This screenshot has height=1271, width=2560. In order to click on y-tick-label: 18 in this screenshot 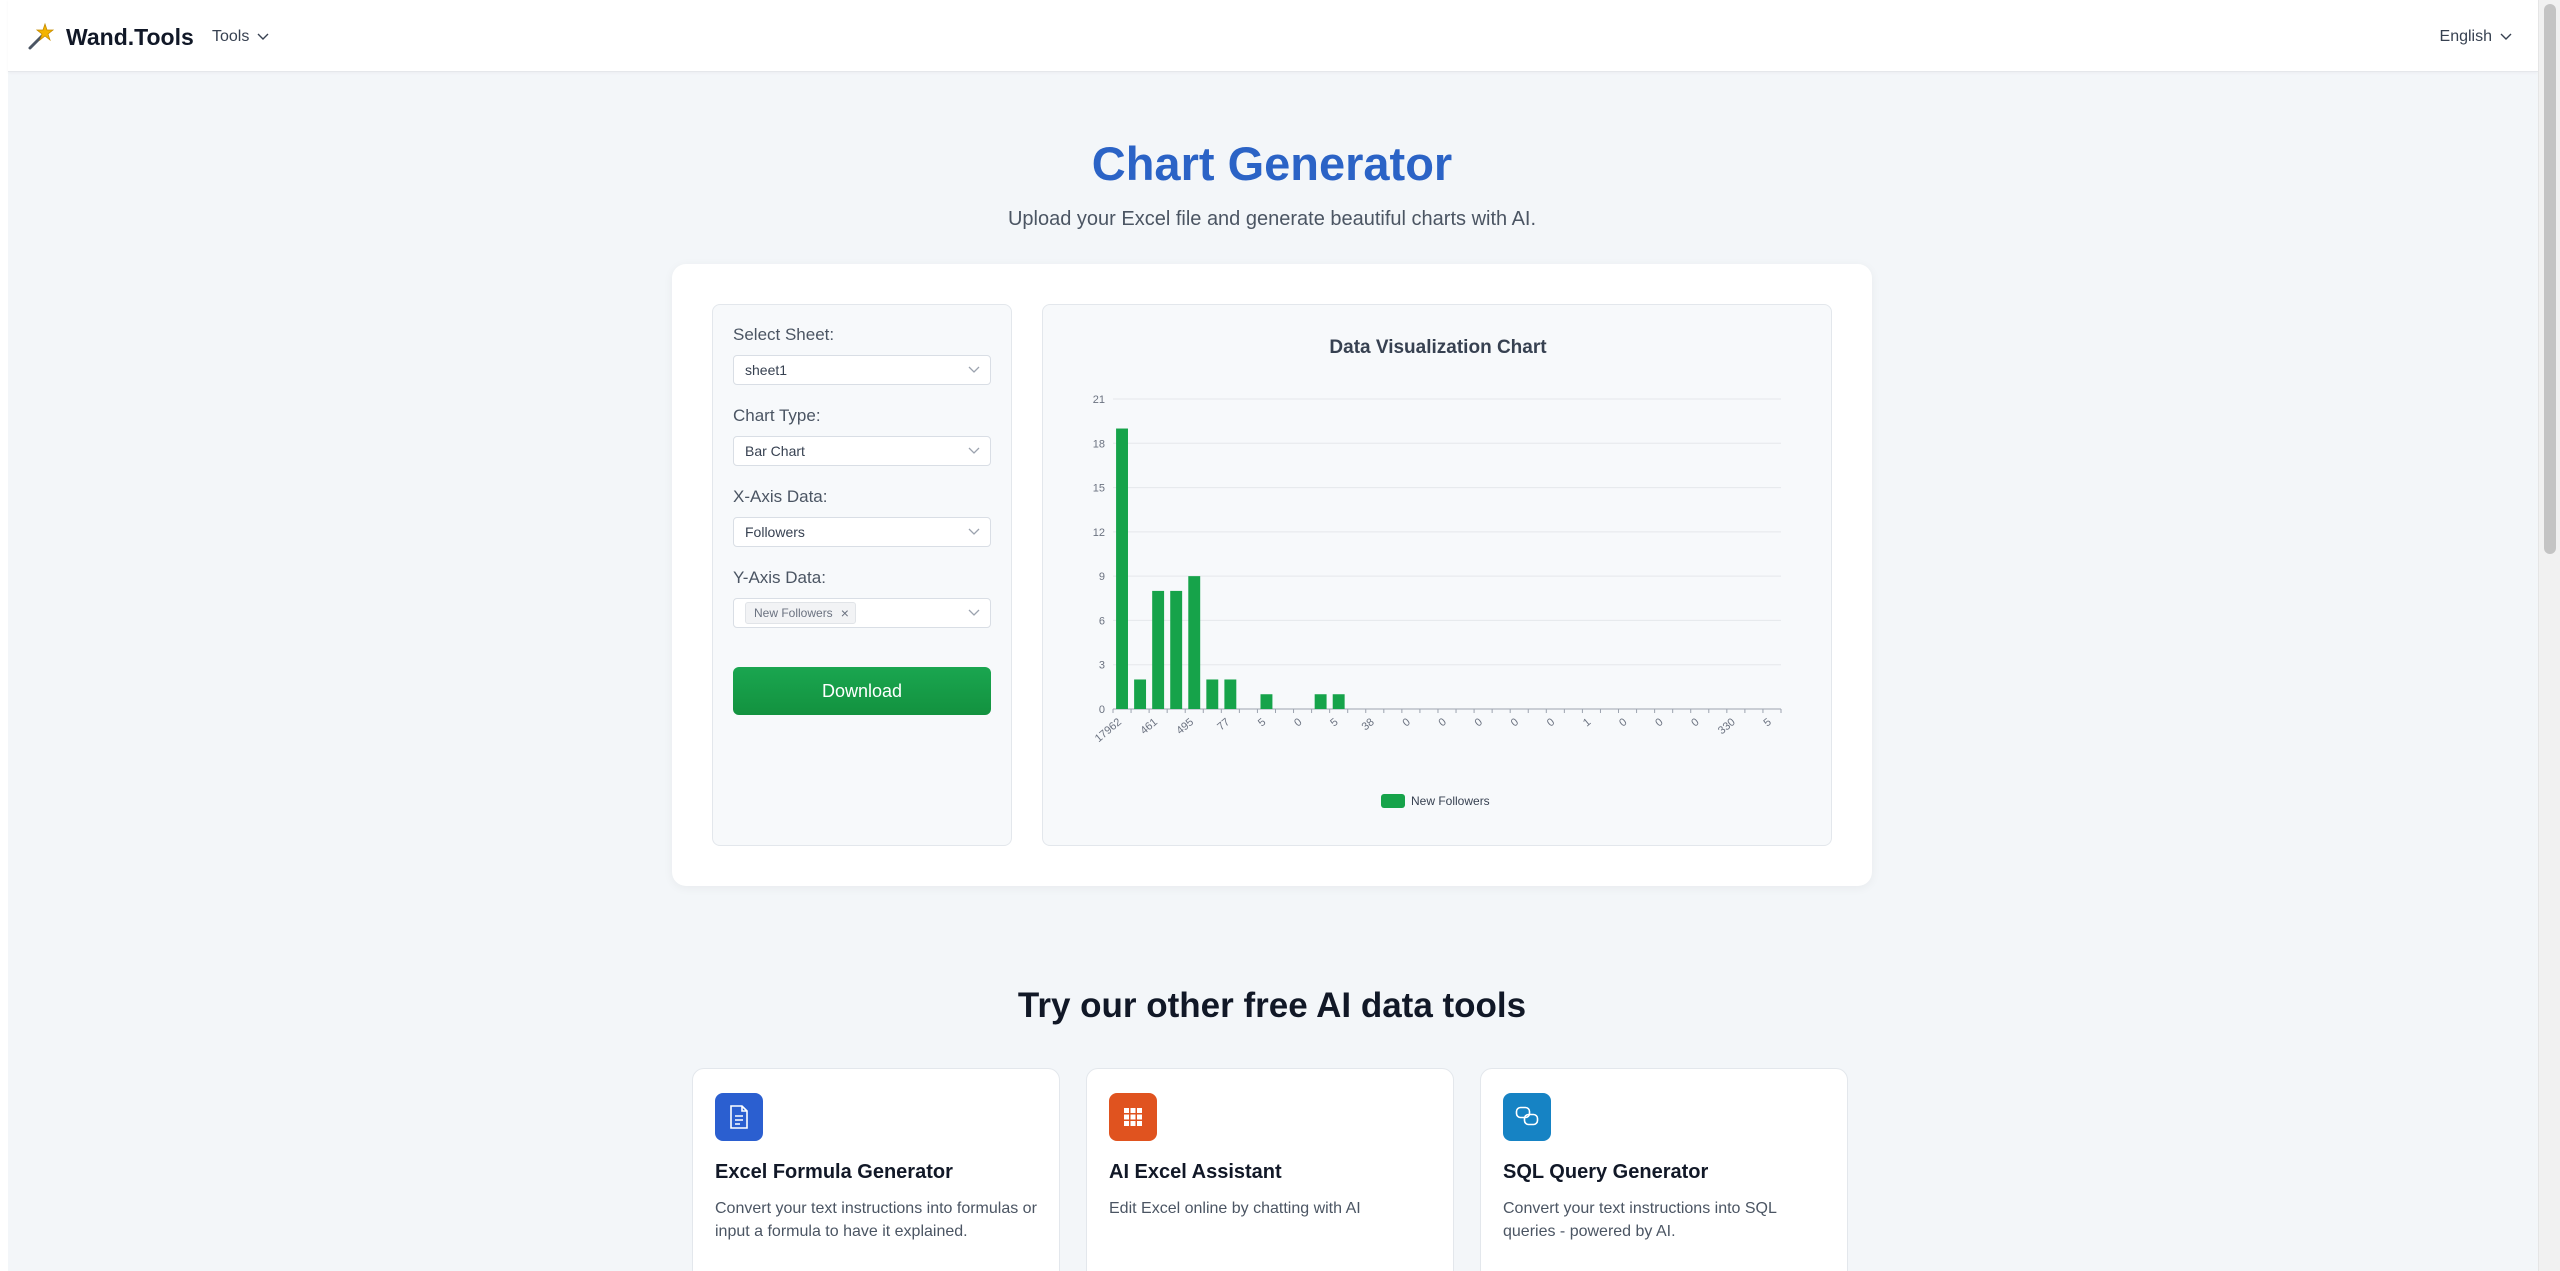, I will do `click(1099, 444)`.